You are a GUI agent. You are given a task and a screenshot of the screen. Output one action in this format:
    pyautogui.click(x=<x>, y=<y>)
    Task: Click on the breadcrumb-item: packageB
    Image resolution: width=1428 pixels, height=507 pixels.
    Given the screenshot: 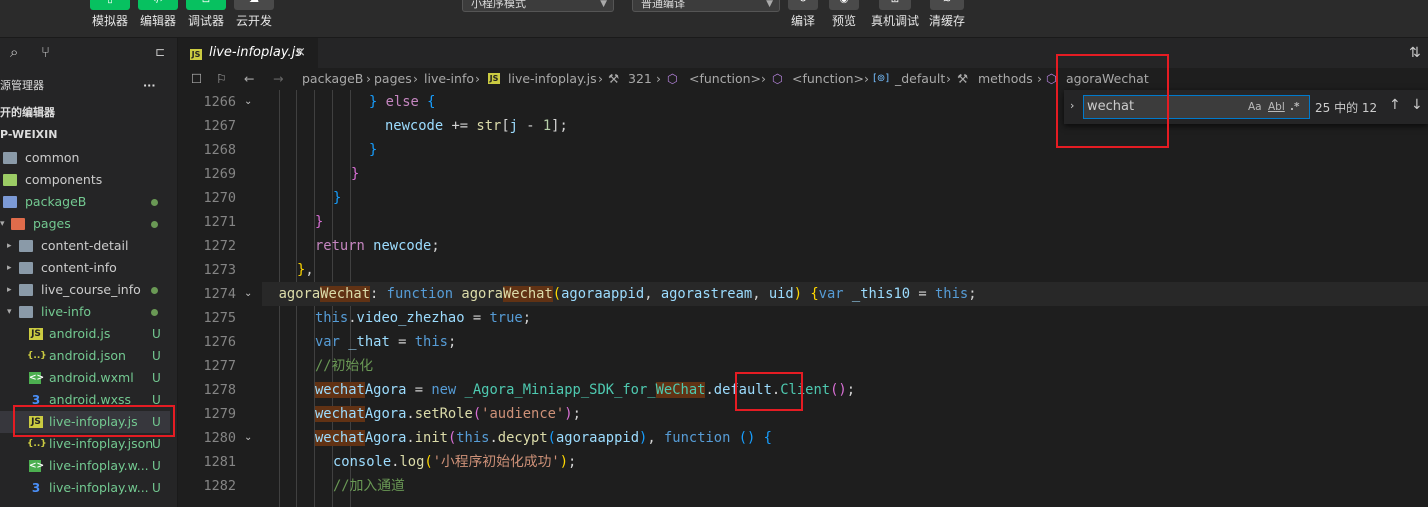 What is the action you would take?
    pyautogui.click(x=332, y=79)
    